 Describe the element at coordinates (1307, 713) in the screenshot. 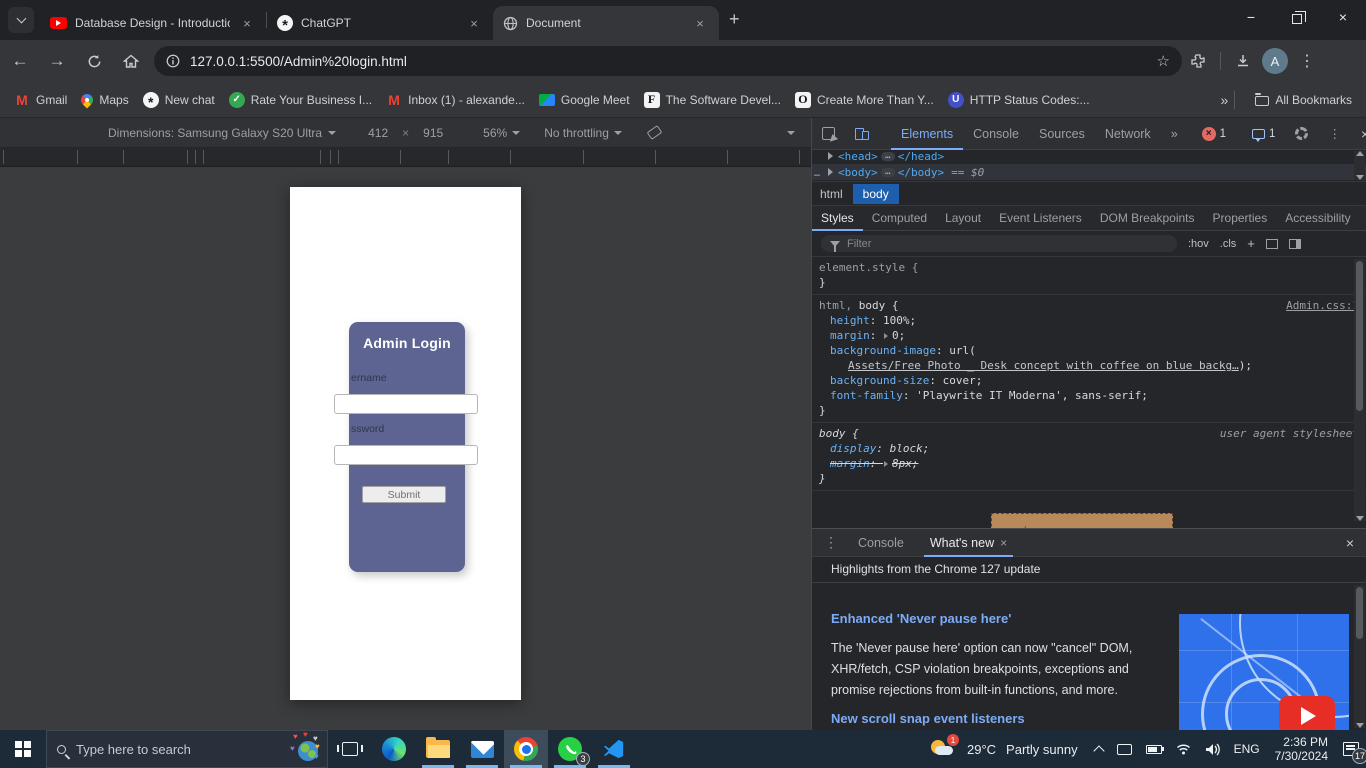

I see `youtube-play-icon` at that location.